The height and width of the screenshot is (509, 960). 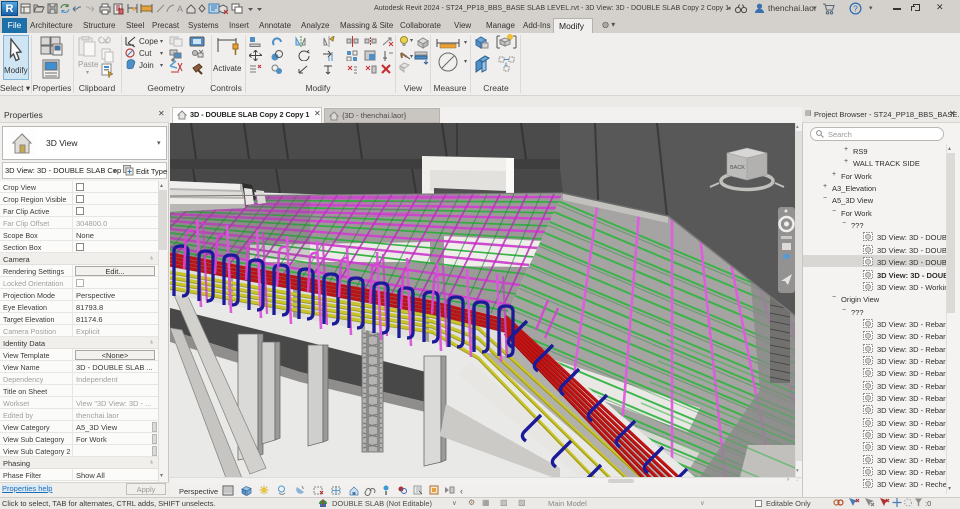 What do you see at coordinates (737, 168) in the screenshot?
I see `svg-text: BACK` at bounding box center [737, 168].